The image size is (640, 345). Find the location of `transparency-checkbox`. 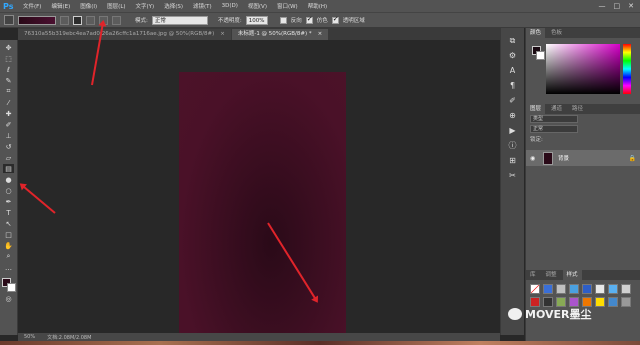

transparency-checkbox is located at coordinates (335, 19).